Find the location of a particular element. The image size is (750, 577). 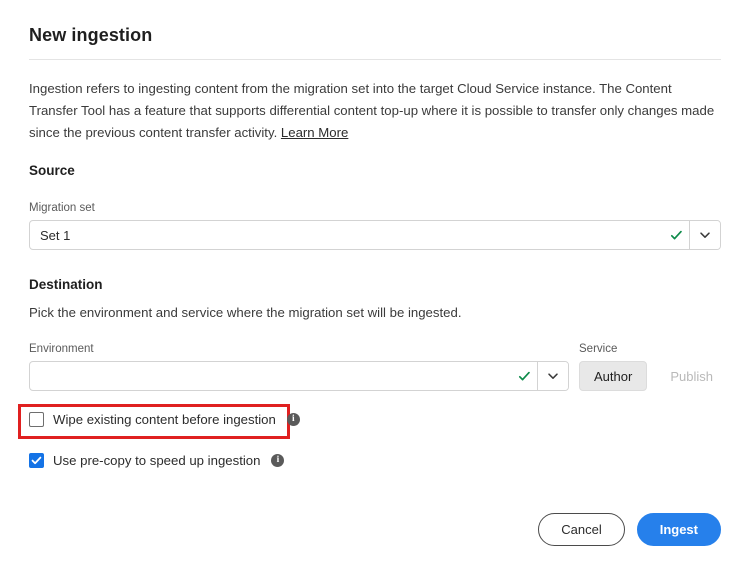

environment-combobox is located at coordinates (299, 376).